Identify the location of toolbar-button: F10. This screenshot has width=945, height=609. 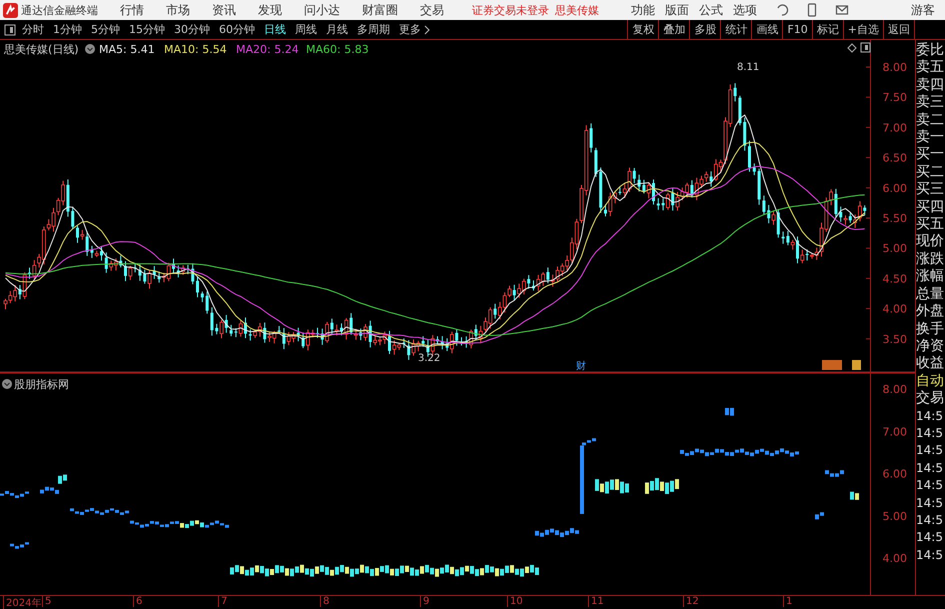
(797, 30).